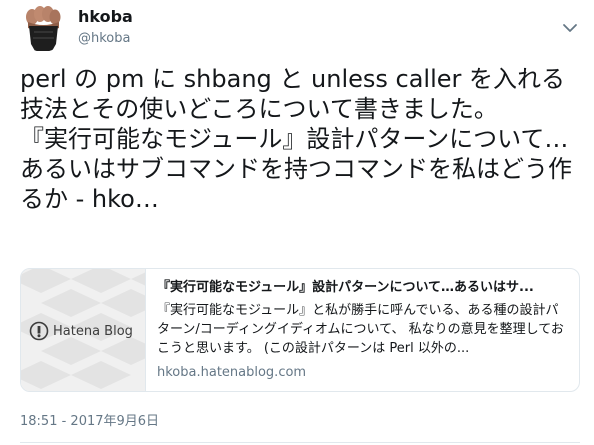 The width and height of the screenshot is (594, 445). Describe the element at coordinates (300, 29) in the screenshot. I see `tweet-header: hkoba @hkoba` at that location.